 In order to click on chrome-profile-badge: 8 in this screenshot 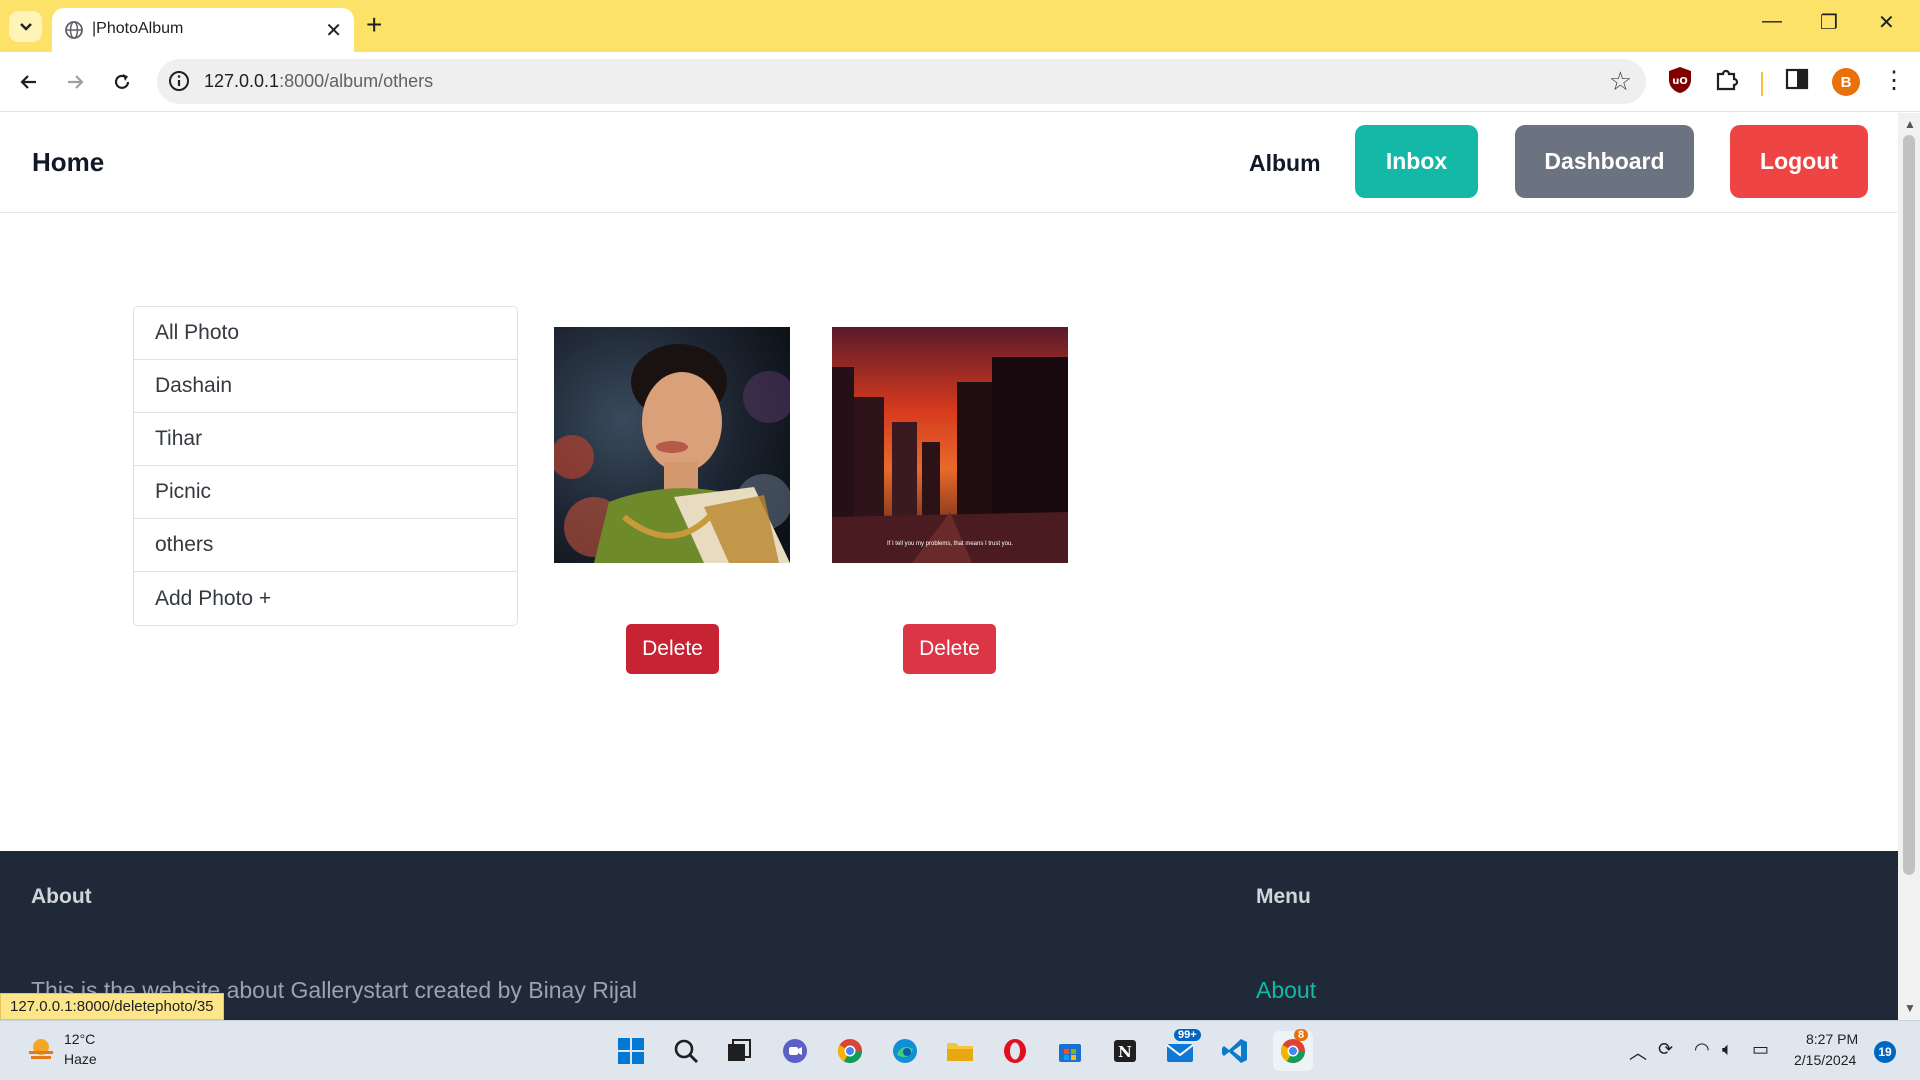, I will do `click(1301, 1035)`.